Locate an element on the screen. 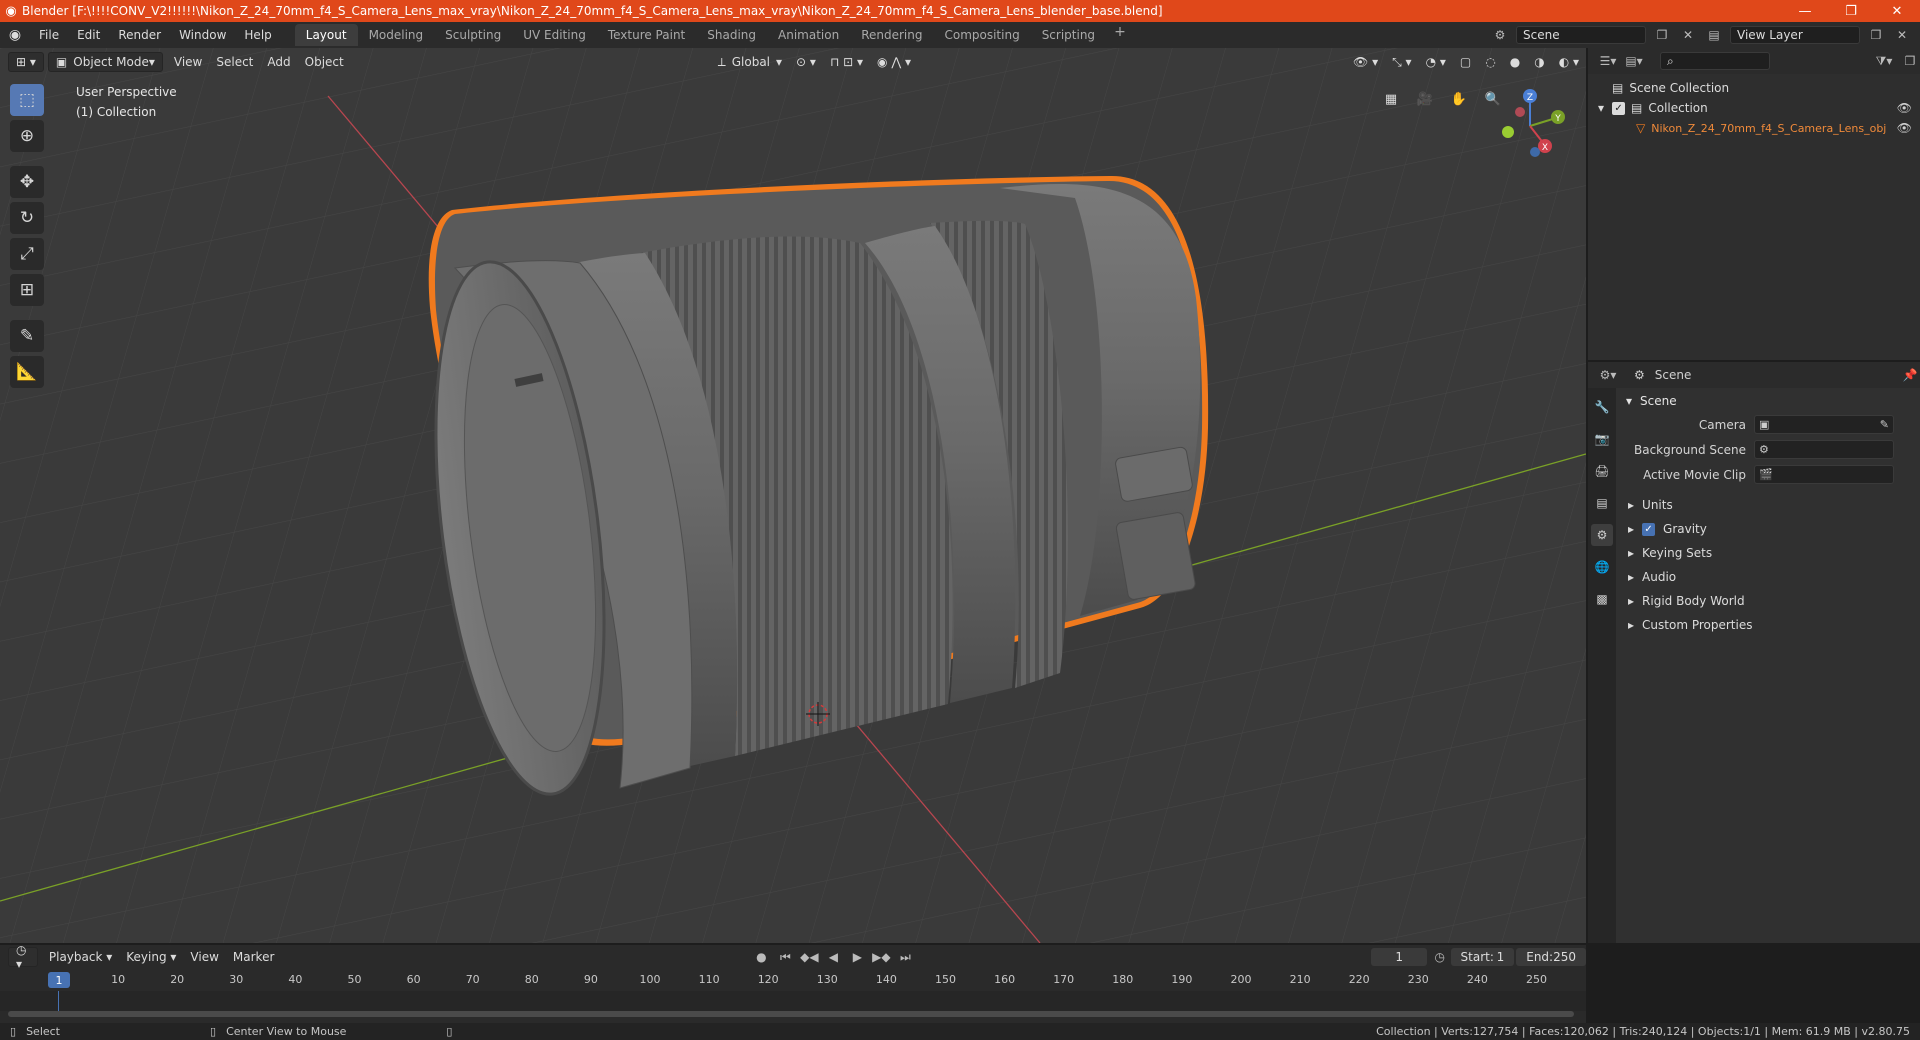 The image size is (1920, 1040). properties-editor-icon: ⚙▾ is located at coordinates (1608, 375).